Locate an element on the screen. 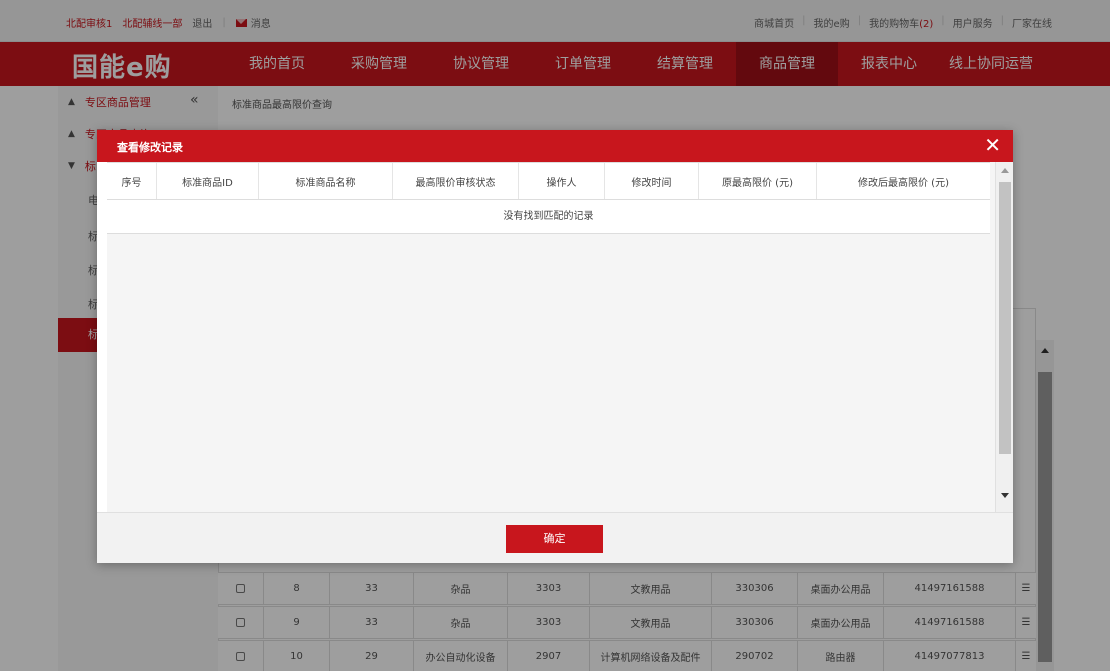 The image size is (1110, 671). empty-table-message: 没有找到匹配的记录 is located at coordinates (548, 217).